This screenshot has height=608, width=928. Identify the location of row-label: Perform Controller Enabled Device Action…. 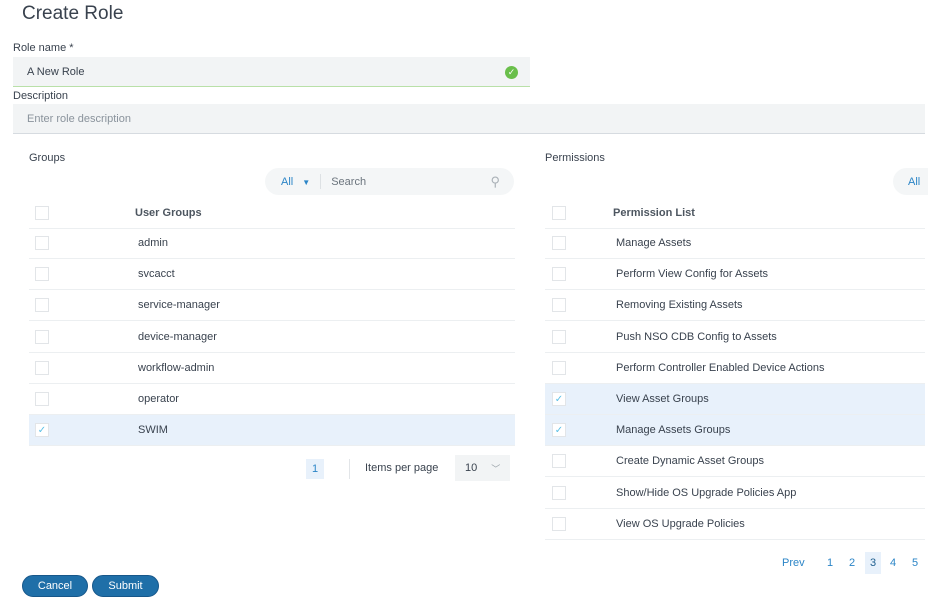
(720, 367).